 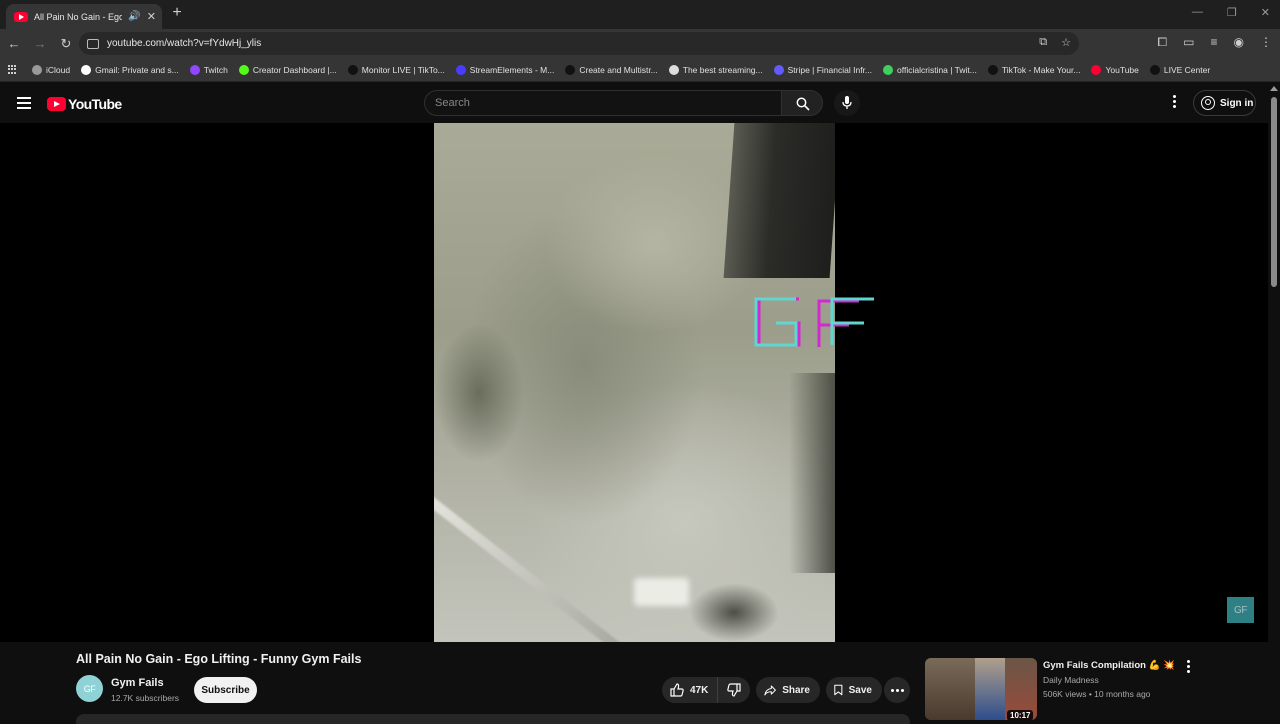 What do you see at coordinates (1265, 12) in the screenshot?
I see `close-window-icon: ✕` at bounding box center [1265, 12].